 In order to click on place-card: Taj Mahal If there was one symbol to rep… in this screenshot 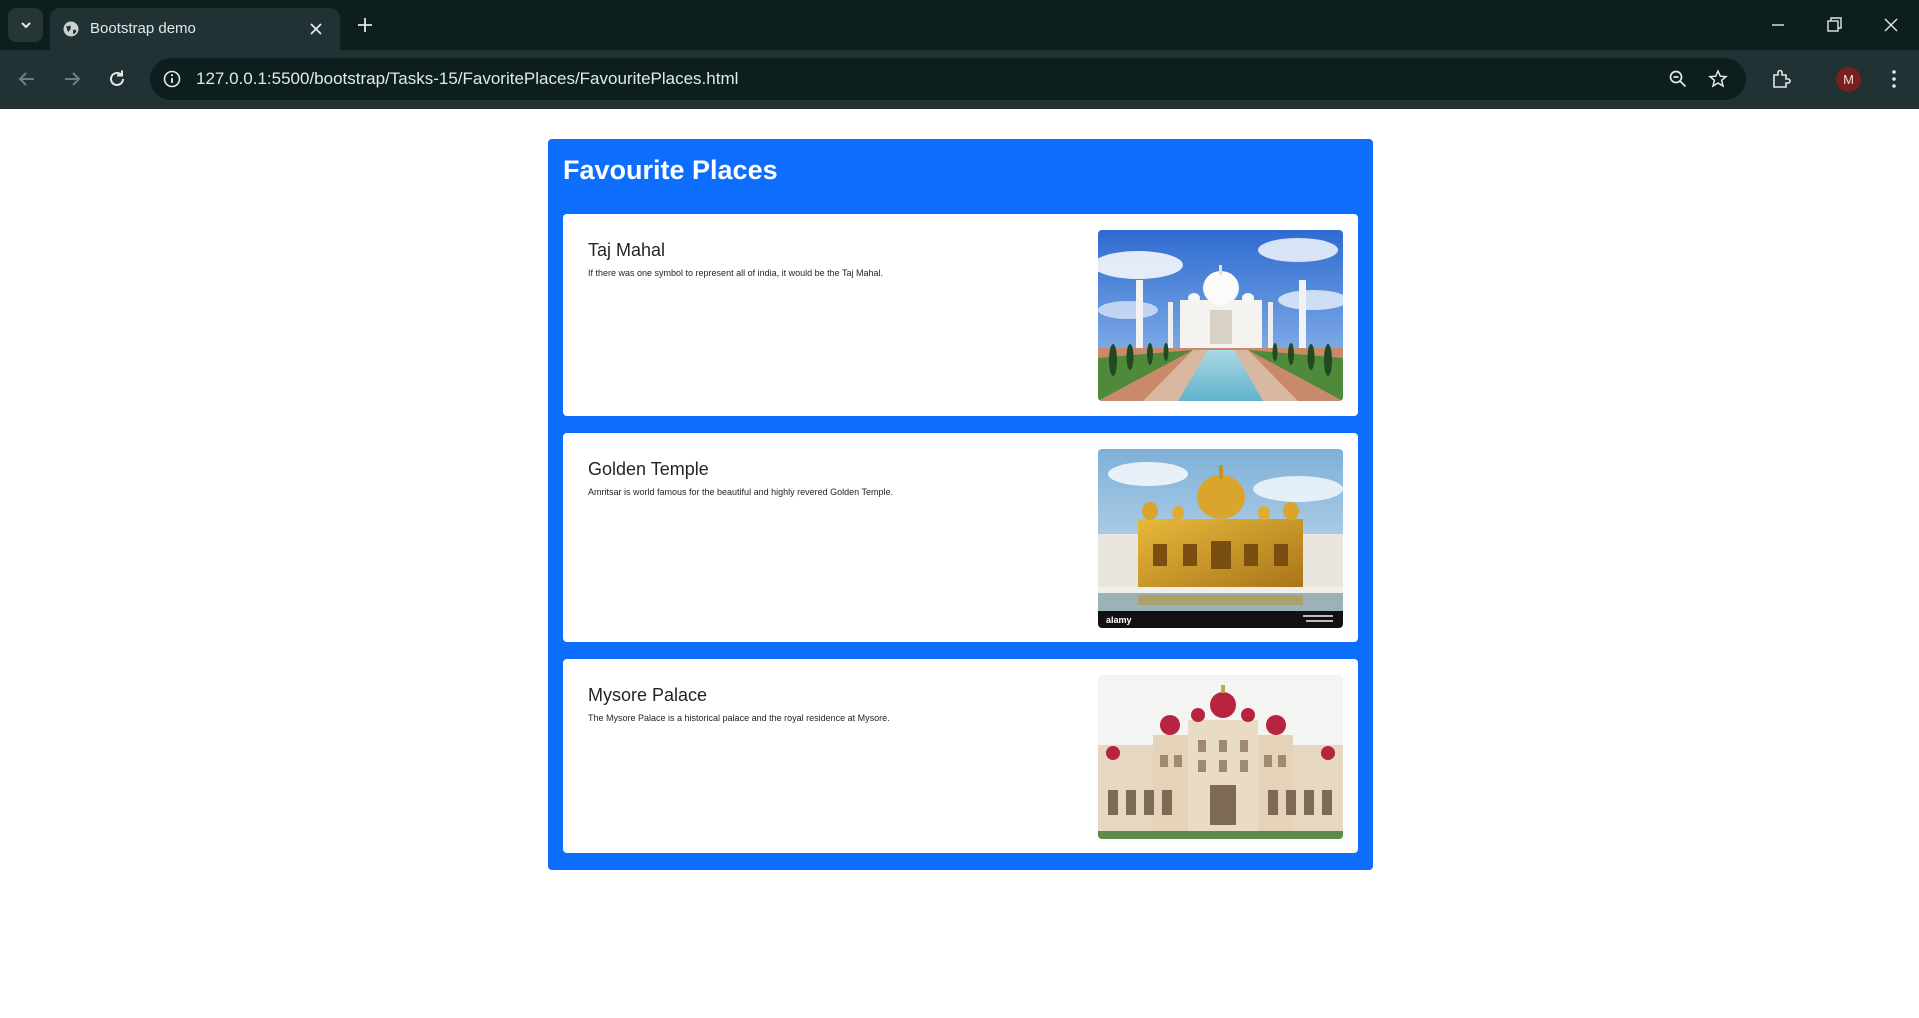, I will do `click(960, 315)`.